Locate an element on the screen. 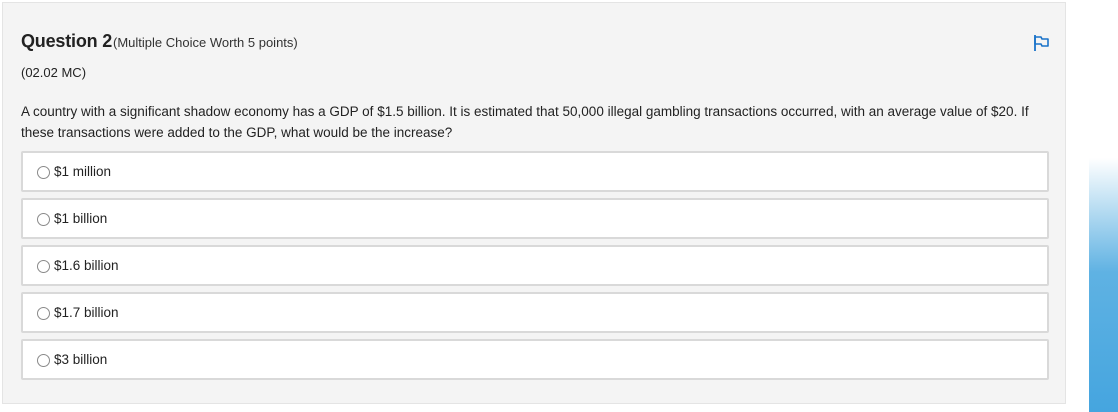  answer-choice-label: $1.6 billion is located at coordinates (86, 265).